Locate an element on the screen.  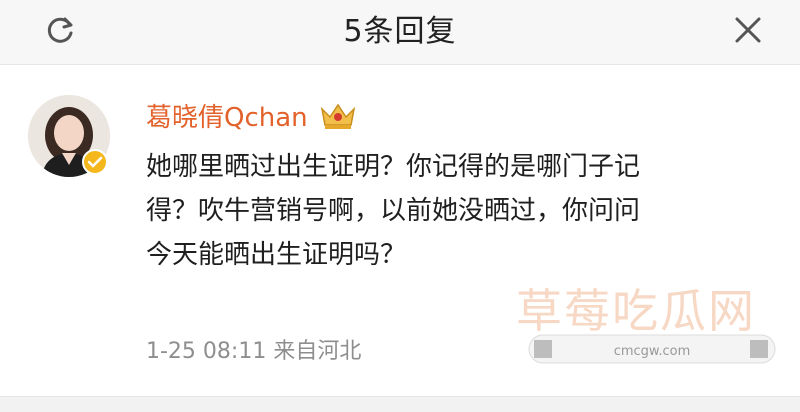
avatar is located at coordinates (69, 136).